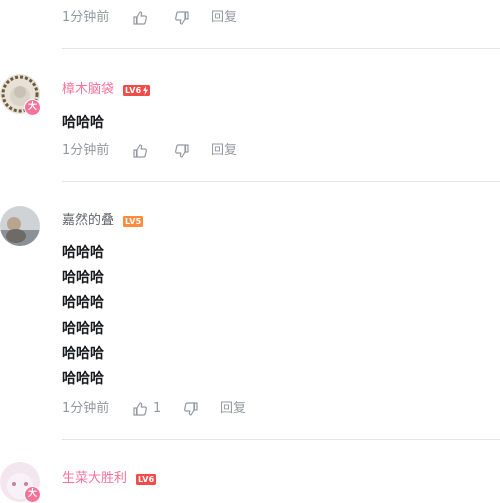 The width and height of the screenshot is (500, 503). What do you see at coordinates (94, 479) in the screenshot?
I see `username: 生菜大胜利` at bounding box center [94, 479].